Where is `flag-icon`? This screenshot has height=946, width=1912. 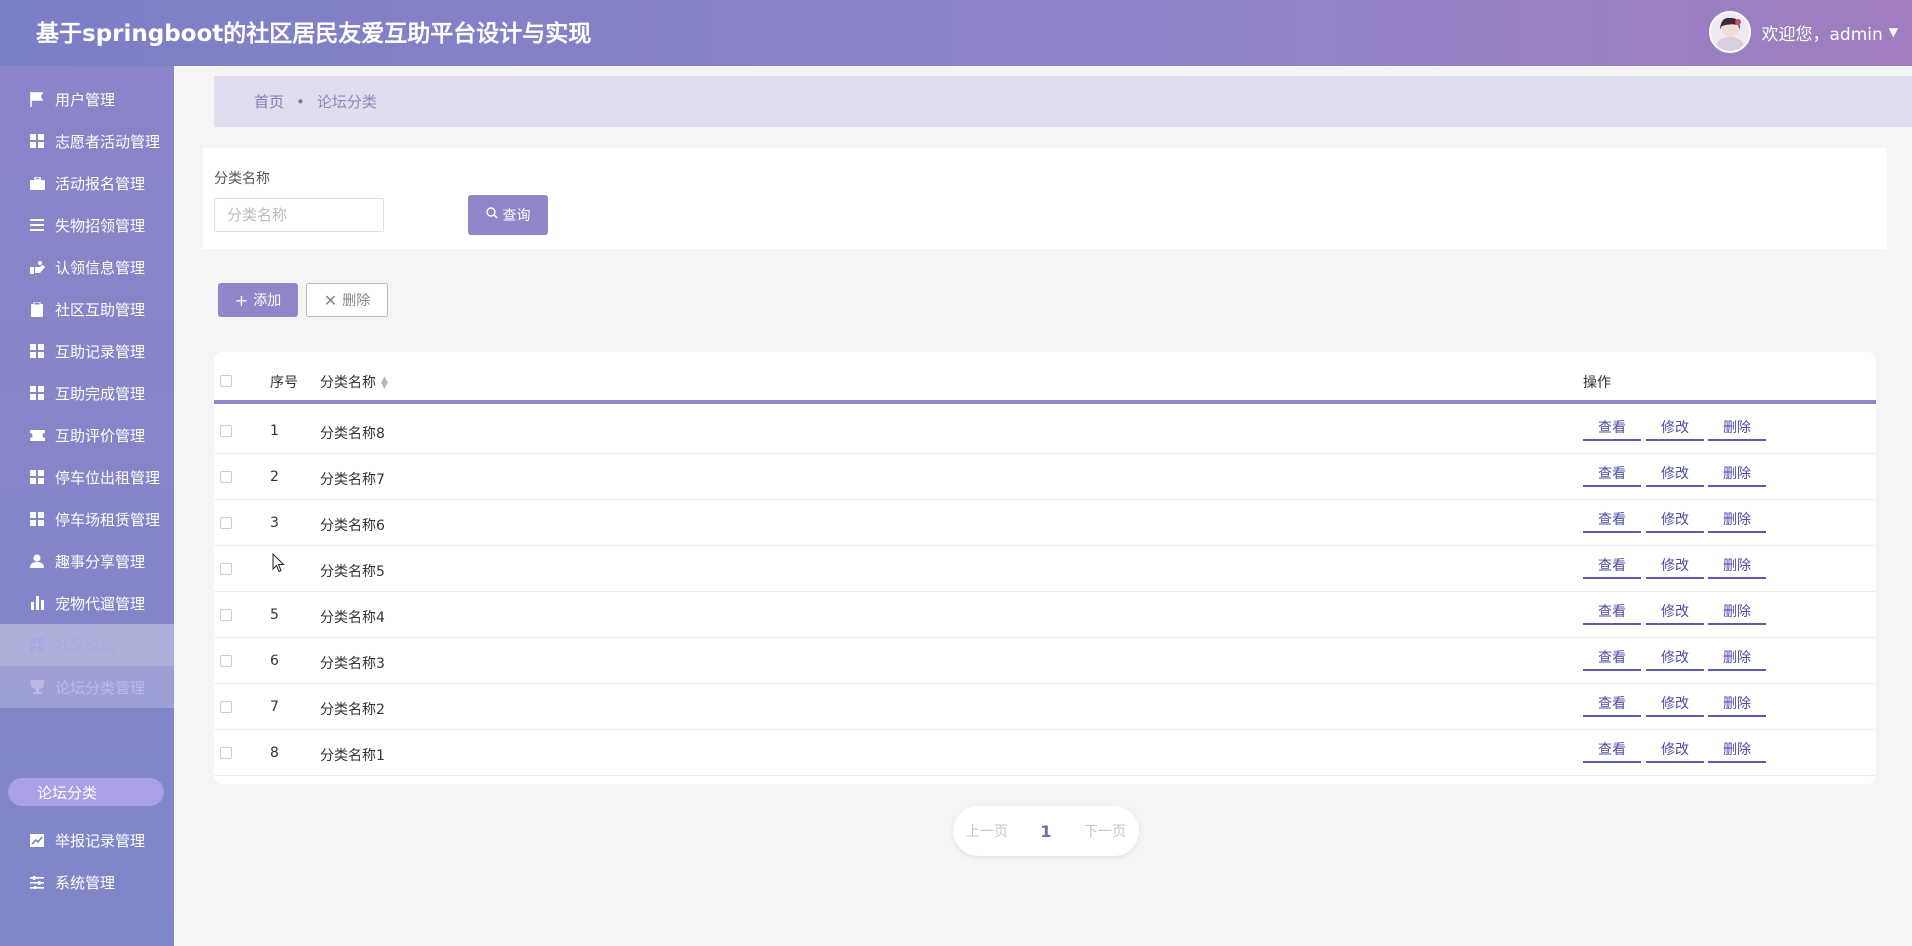
flag-icon is located at coordinates (37, 99).